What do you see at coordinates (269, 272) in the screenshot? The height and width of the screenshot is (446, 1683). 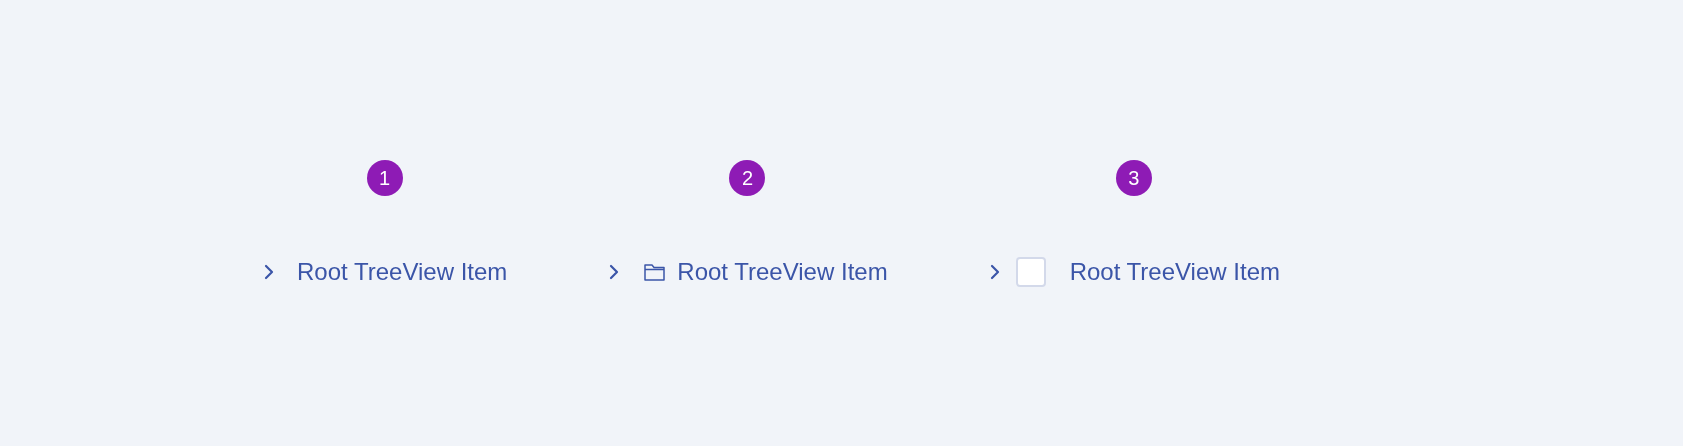 I see `chevron-right-icon` at bounding box center [269, 272].